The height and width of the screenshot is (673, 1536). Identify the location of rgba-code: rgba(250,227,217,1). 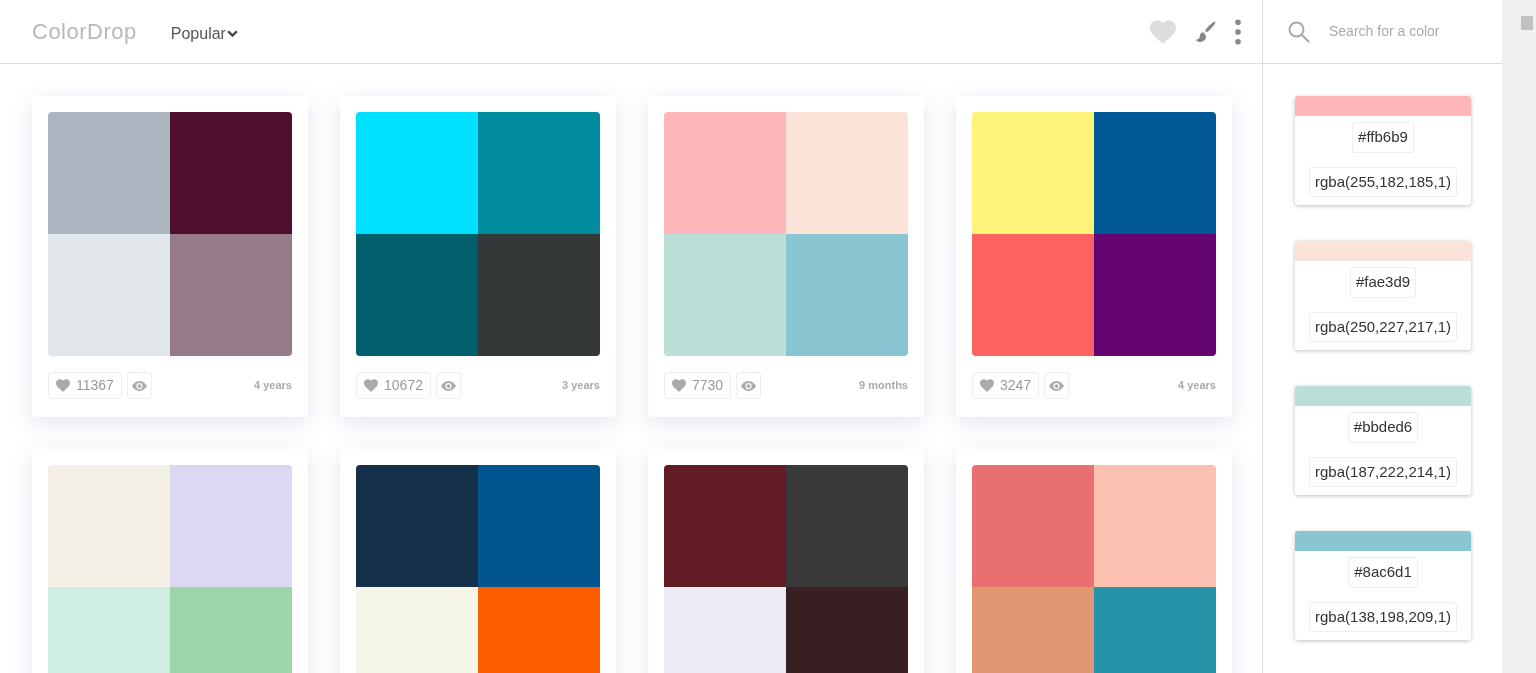
(1383, 326).